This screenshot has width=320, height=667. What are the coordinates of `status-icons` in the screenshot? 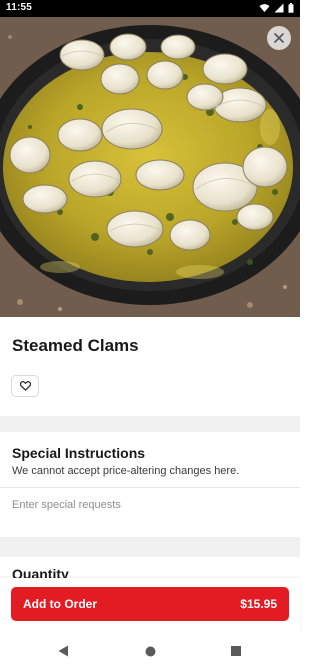 It's located at (276, 8).